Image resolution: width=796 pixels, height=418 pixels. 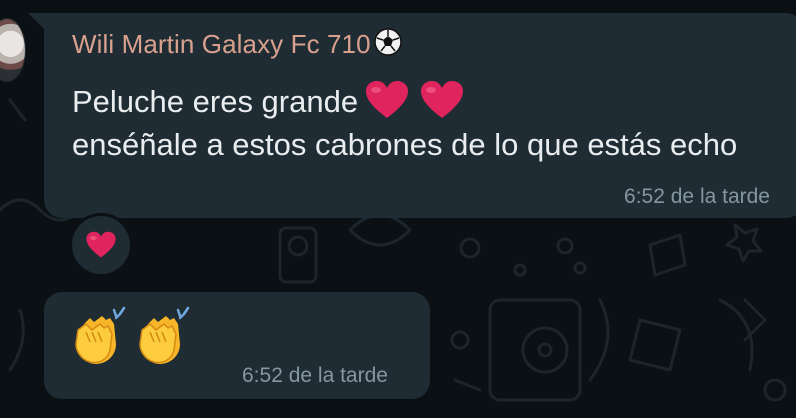 I want to click on soccer-ball-icon, so click(x=387, y=42).